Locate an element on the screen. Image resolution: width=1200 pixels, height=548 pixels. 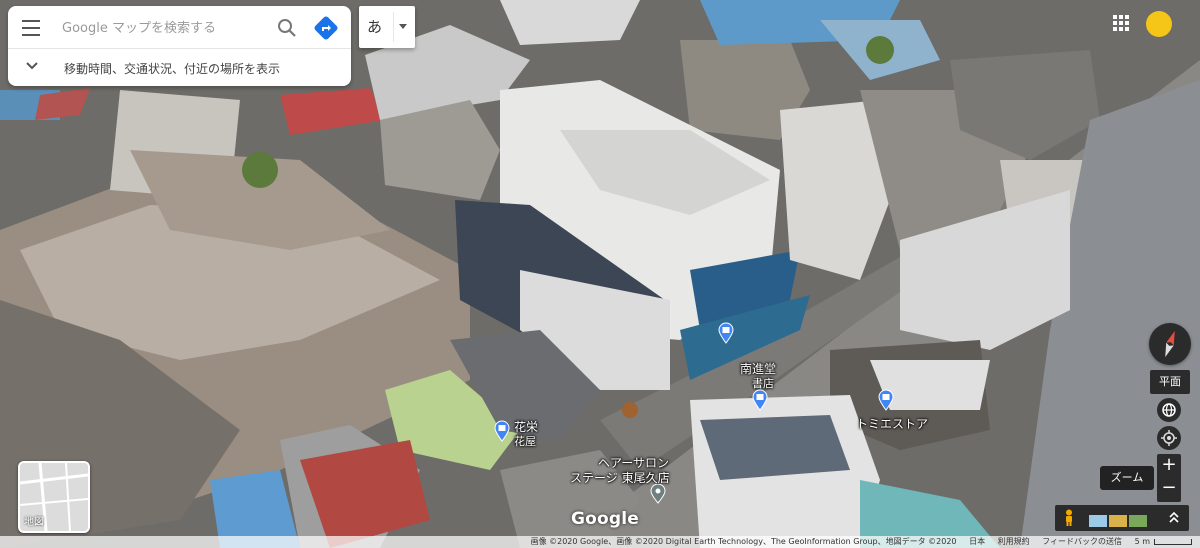
place-label-tomie-store: トミエストア is located at coordinates (892, 423).